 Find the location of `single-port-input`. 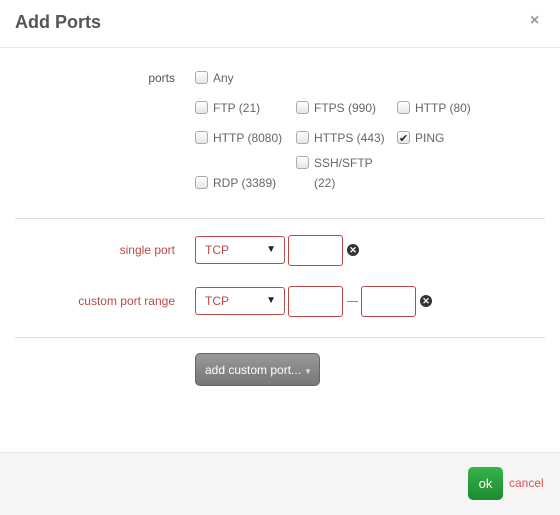

single-port-input is located at coordinates (315, 250).